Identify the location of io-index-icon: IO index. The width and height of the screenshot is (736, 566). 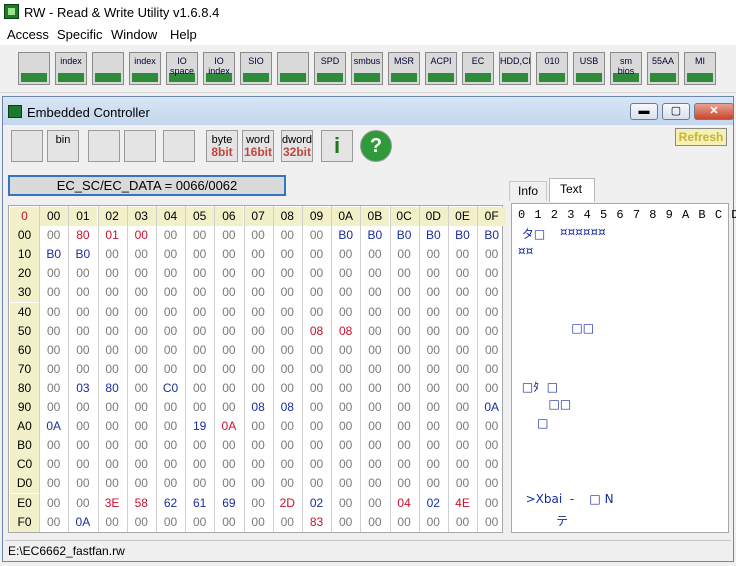
(219, 68).